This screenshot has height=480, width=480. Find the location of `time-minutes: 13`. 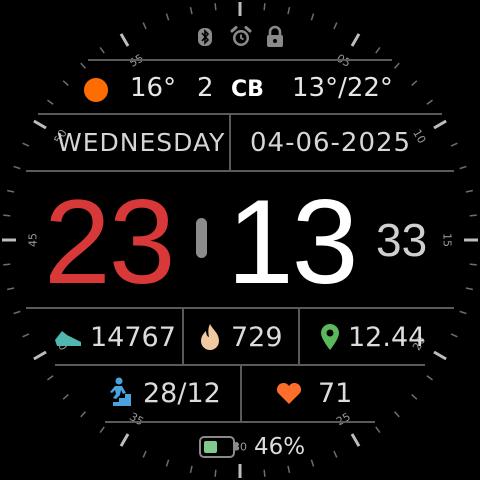

time-minutes: 13 is located at coordinates (292, 242).